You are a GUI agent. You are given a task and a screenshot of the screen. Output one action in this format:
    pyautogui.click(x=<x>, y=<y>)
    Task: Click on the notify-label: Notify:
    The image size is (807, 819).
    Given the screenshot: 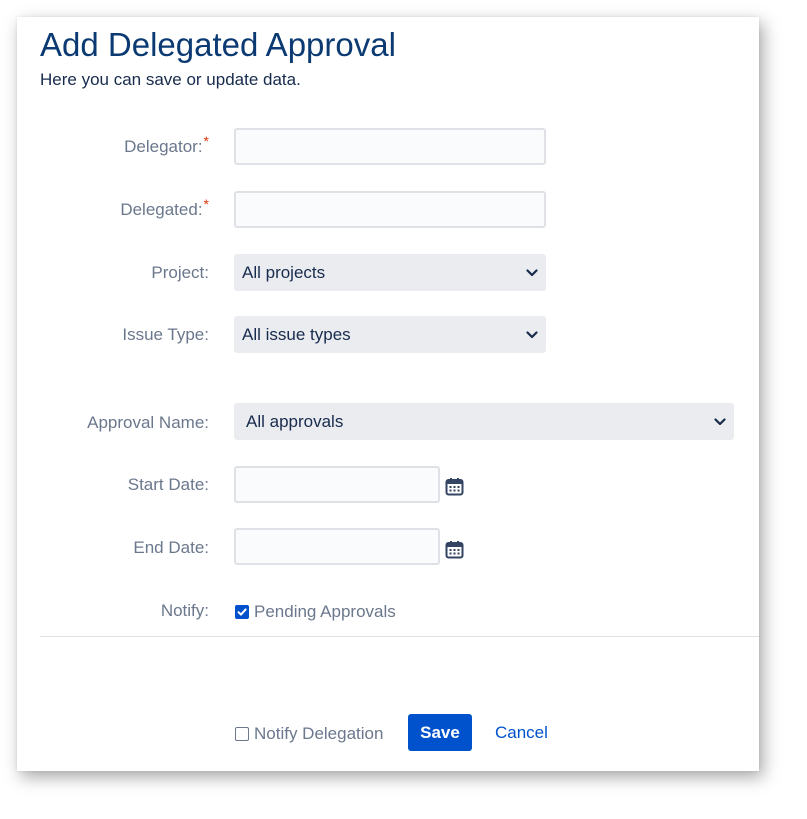 What is the action you would take?
    pyautogui.click(x=184, y=610)
    